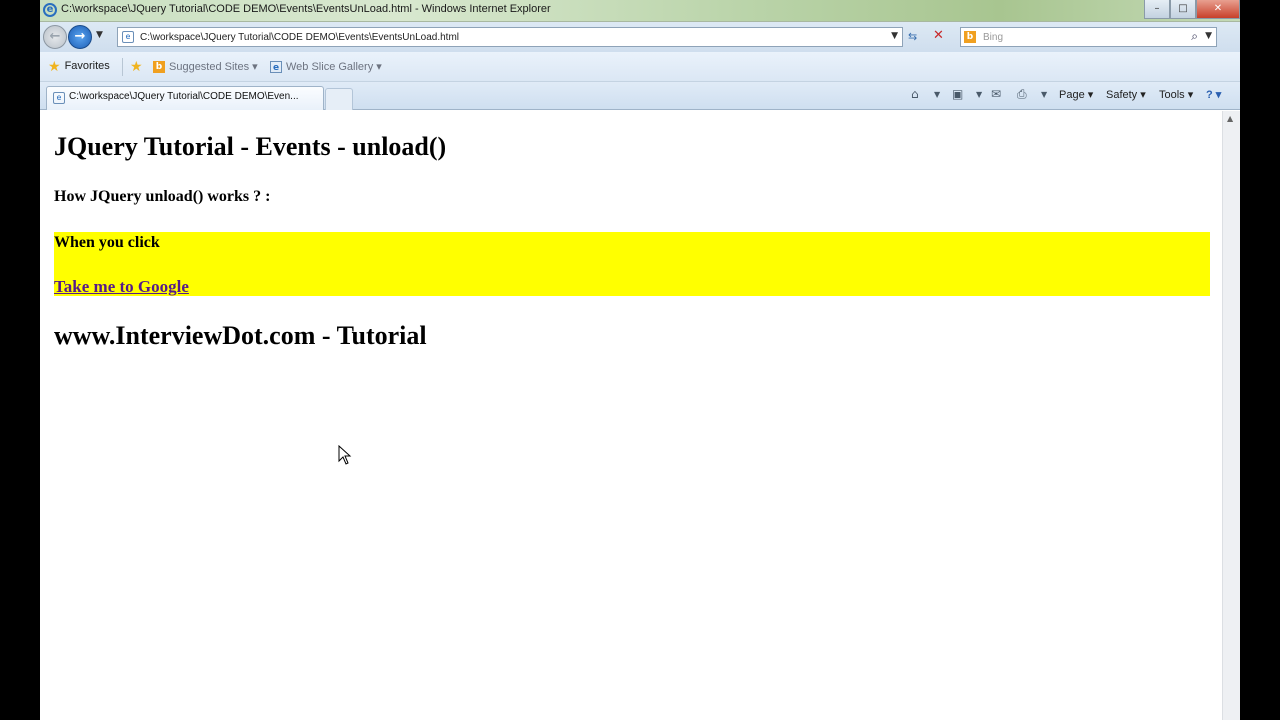  Describe the element at coordinates (1230, 118) in the screenshot. I see `scroll-up-icon: ▲` at that location.